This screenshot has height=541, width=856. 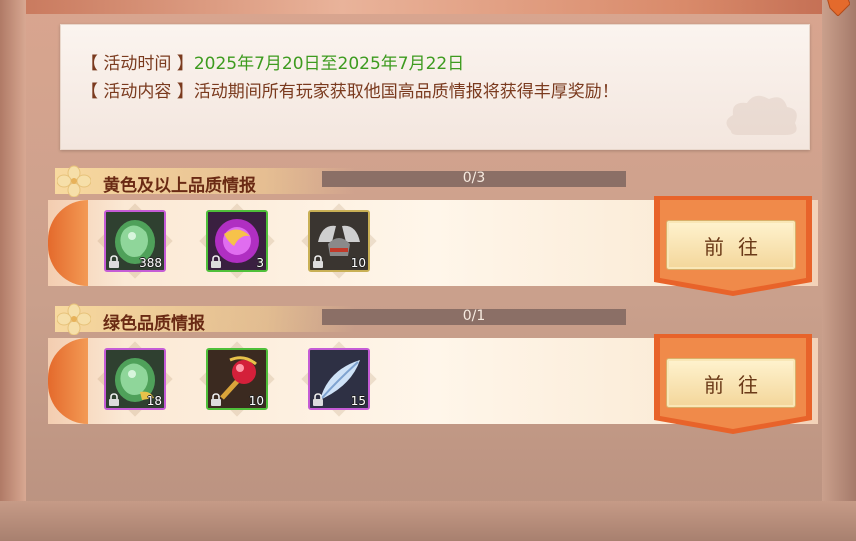 What do you see at coordinates (428, 7) in the screenshot?
I see `frame-top` at bounding box center [428, 7].